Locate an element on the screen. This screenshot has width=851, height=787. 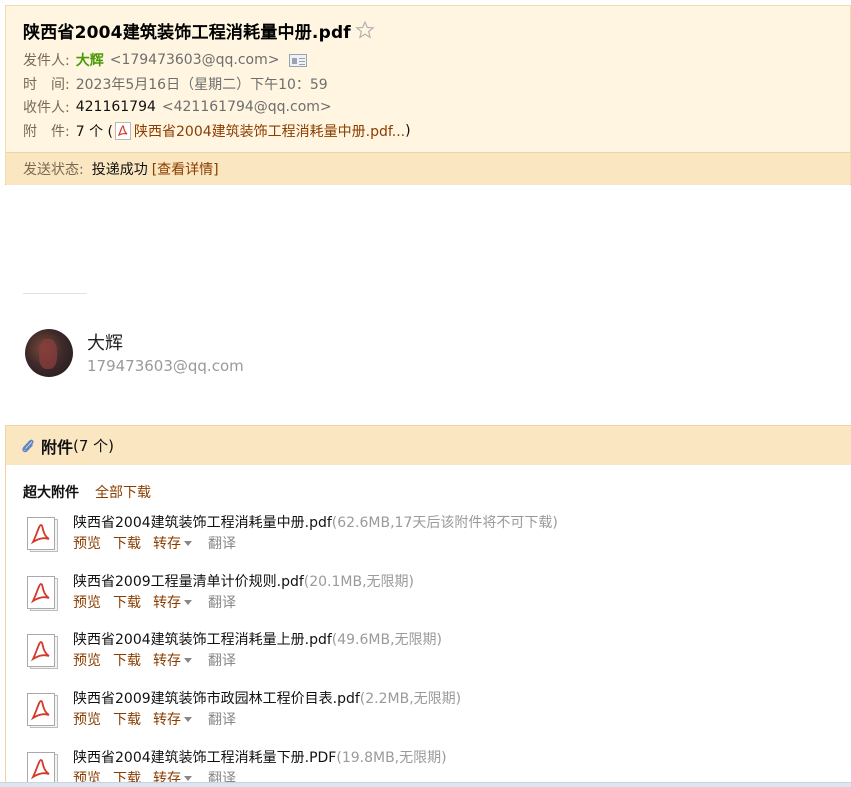
attachment-count: 7 个 ( is located at coordinates (94, 132).